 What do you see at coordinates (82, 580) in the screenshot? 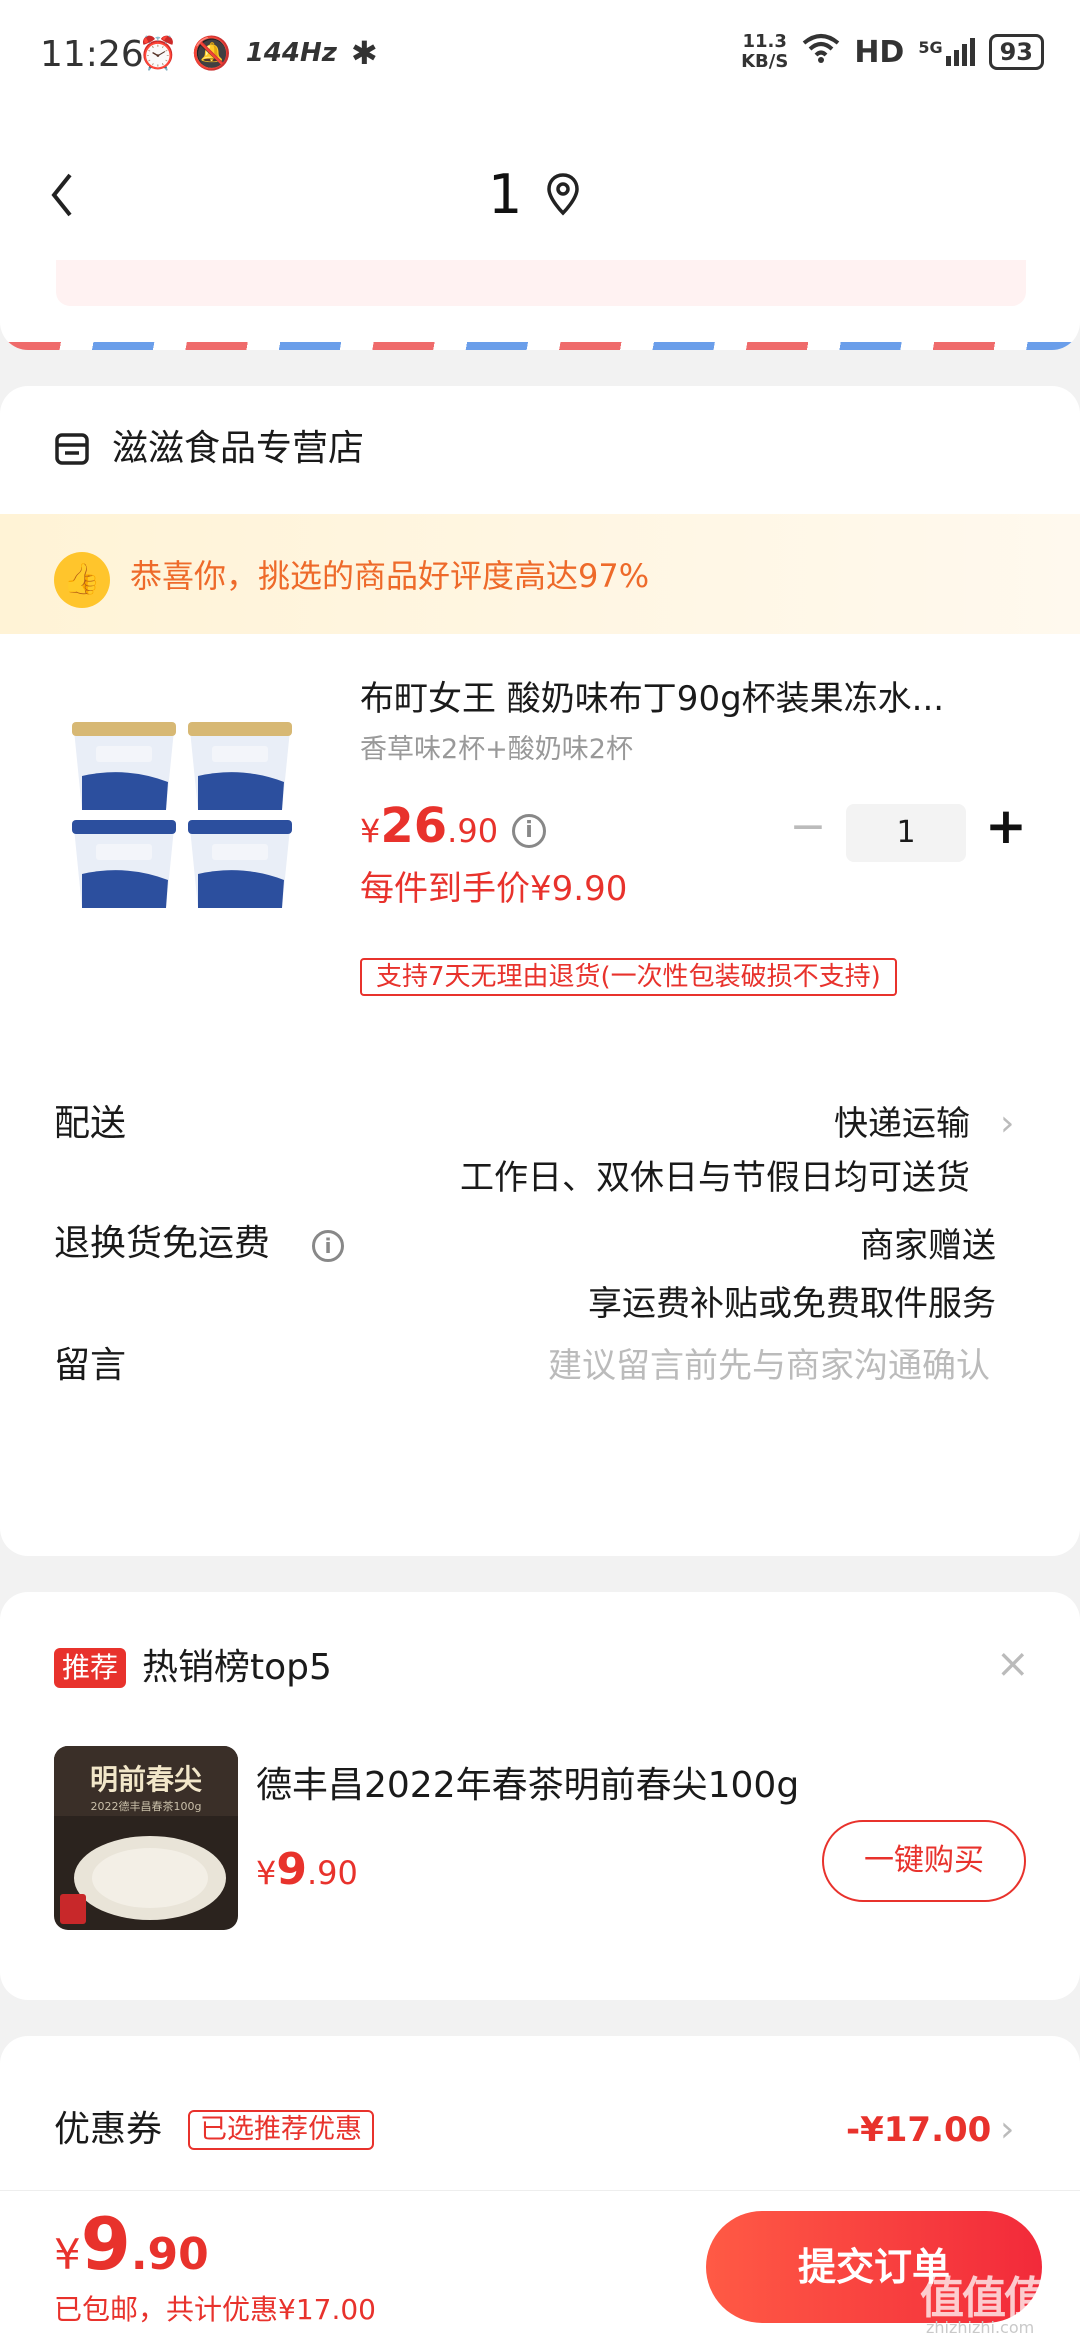
I see `thumbs-up-icon: 👍` at bounding box center [82, 580].